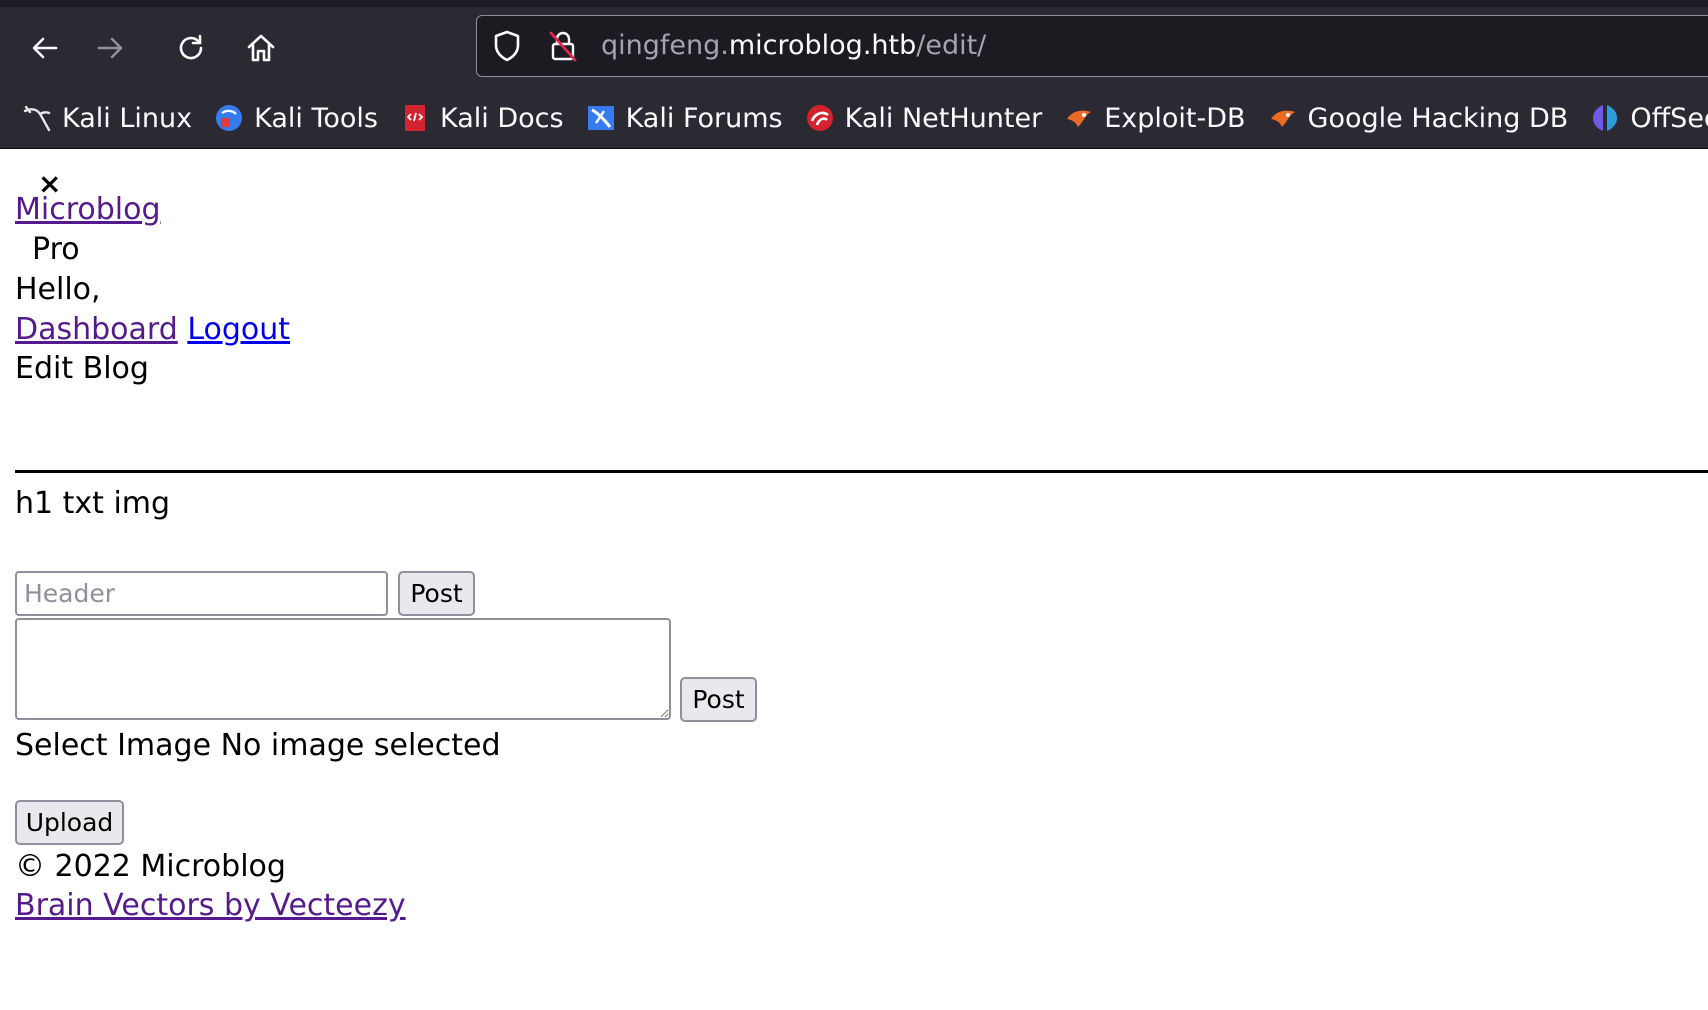 Image resolution: width=1708 pixels, height=1010 pixels. What do you see at coordinates (238, 329) in the screenshot?
I see `logout-link: Logout` at bounding box center [238, 329].